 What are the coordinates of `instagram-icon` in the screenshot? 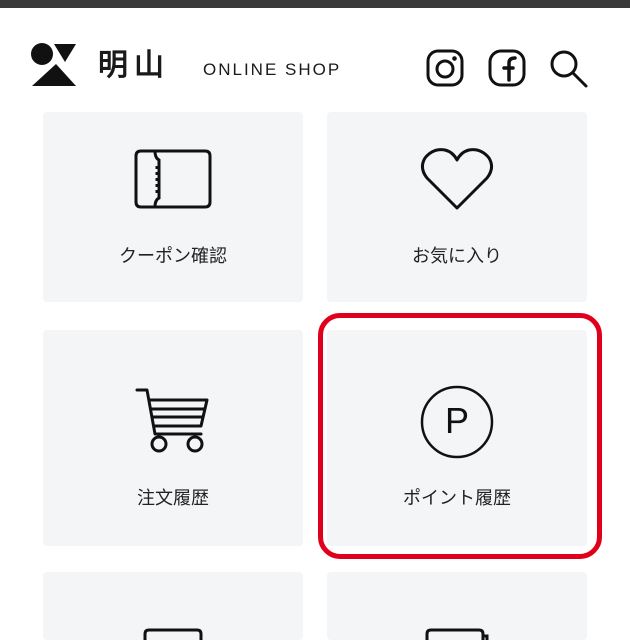 It's located at (445, 68).